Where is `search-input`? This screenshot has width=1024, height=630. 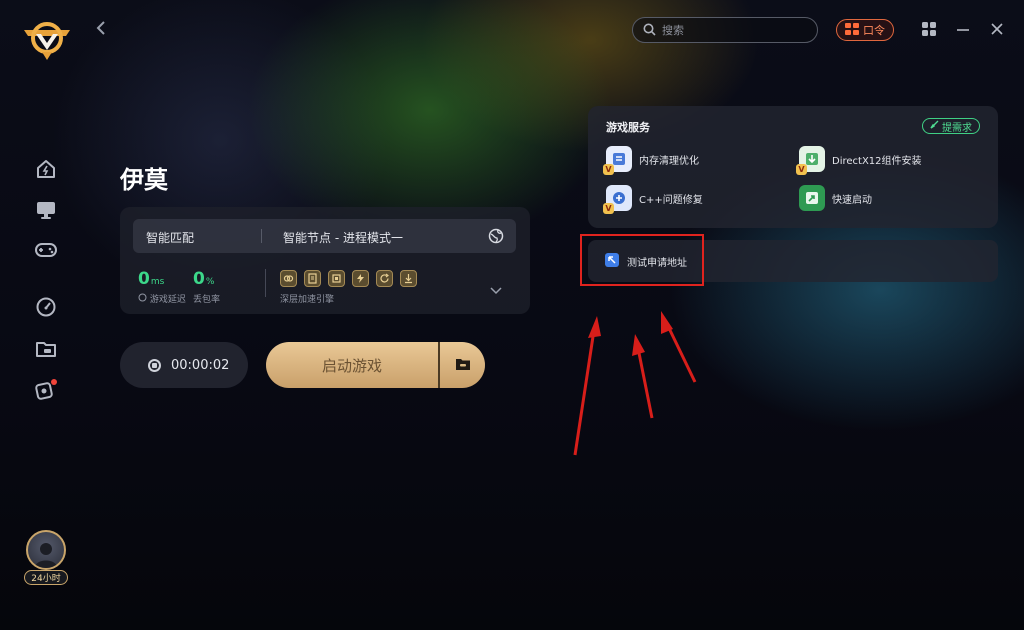 search-input is located at coordinates (732, 30).